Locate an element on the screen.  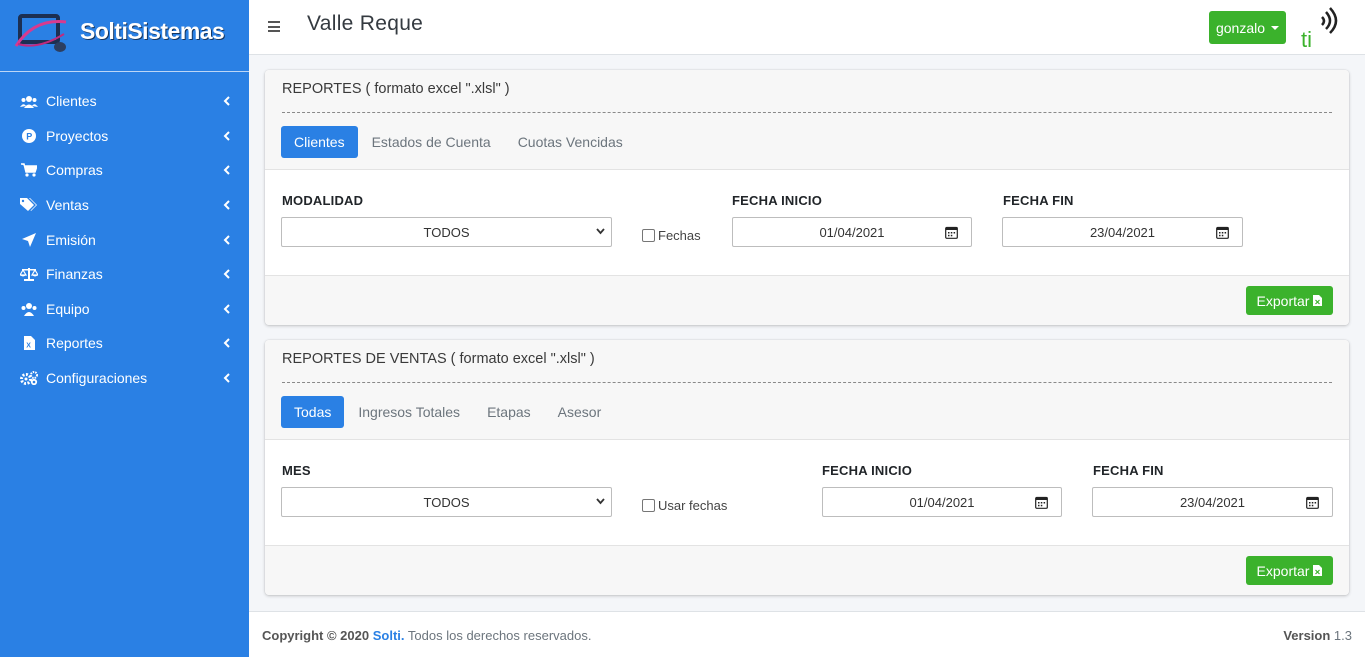
menu-toggle-icon is located at coordinates (274, 27).